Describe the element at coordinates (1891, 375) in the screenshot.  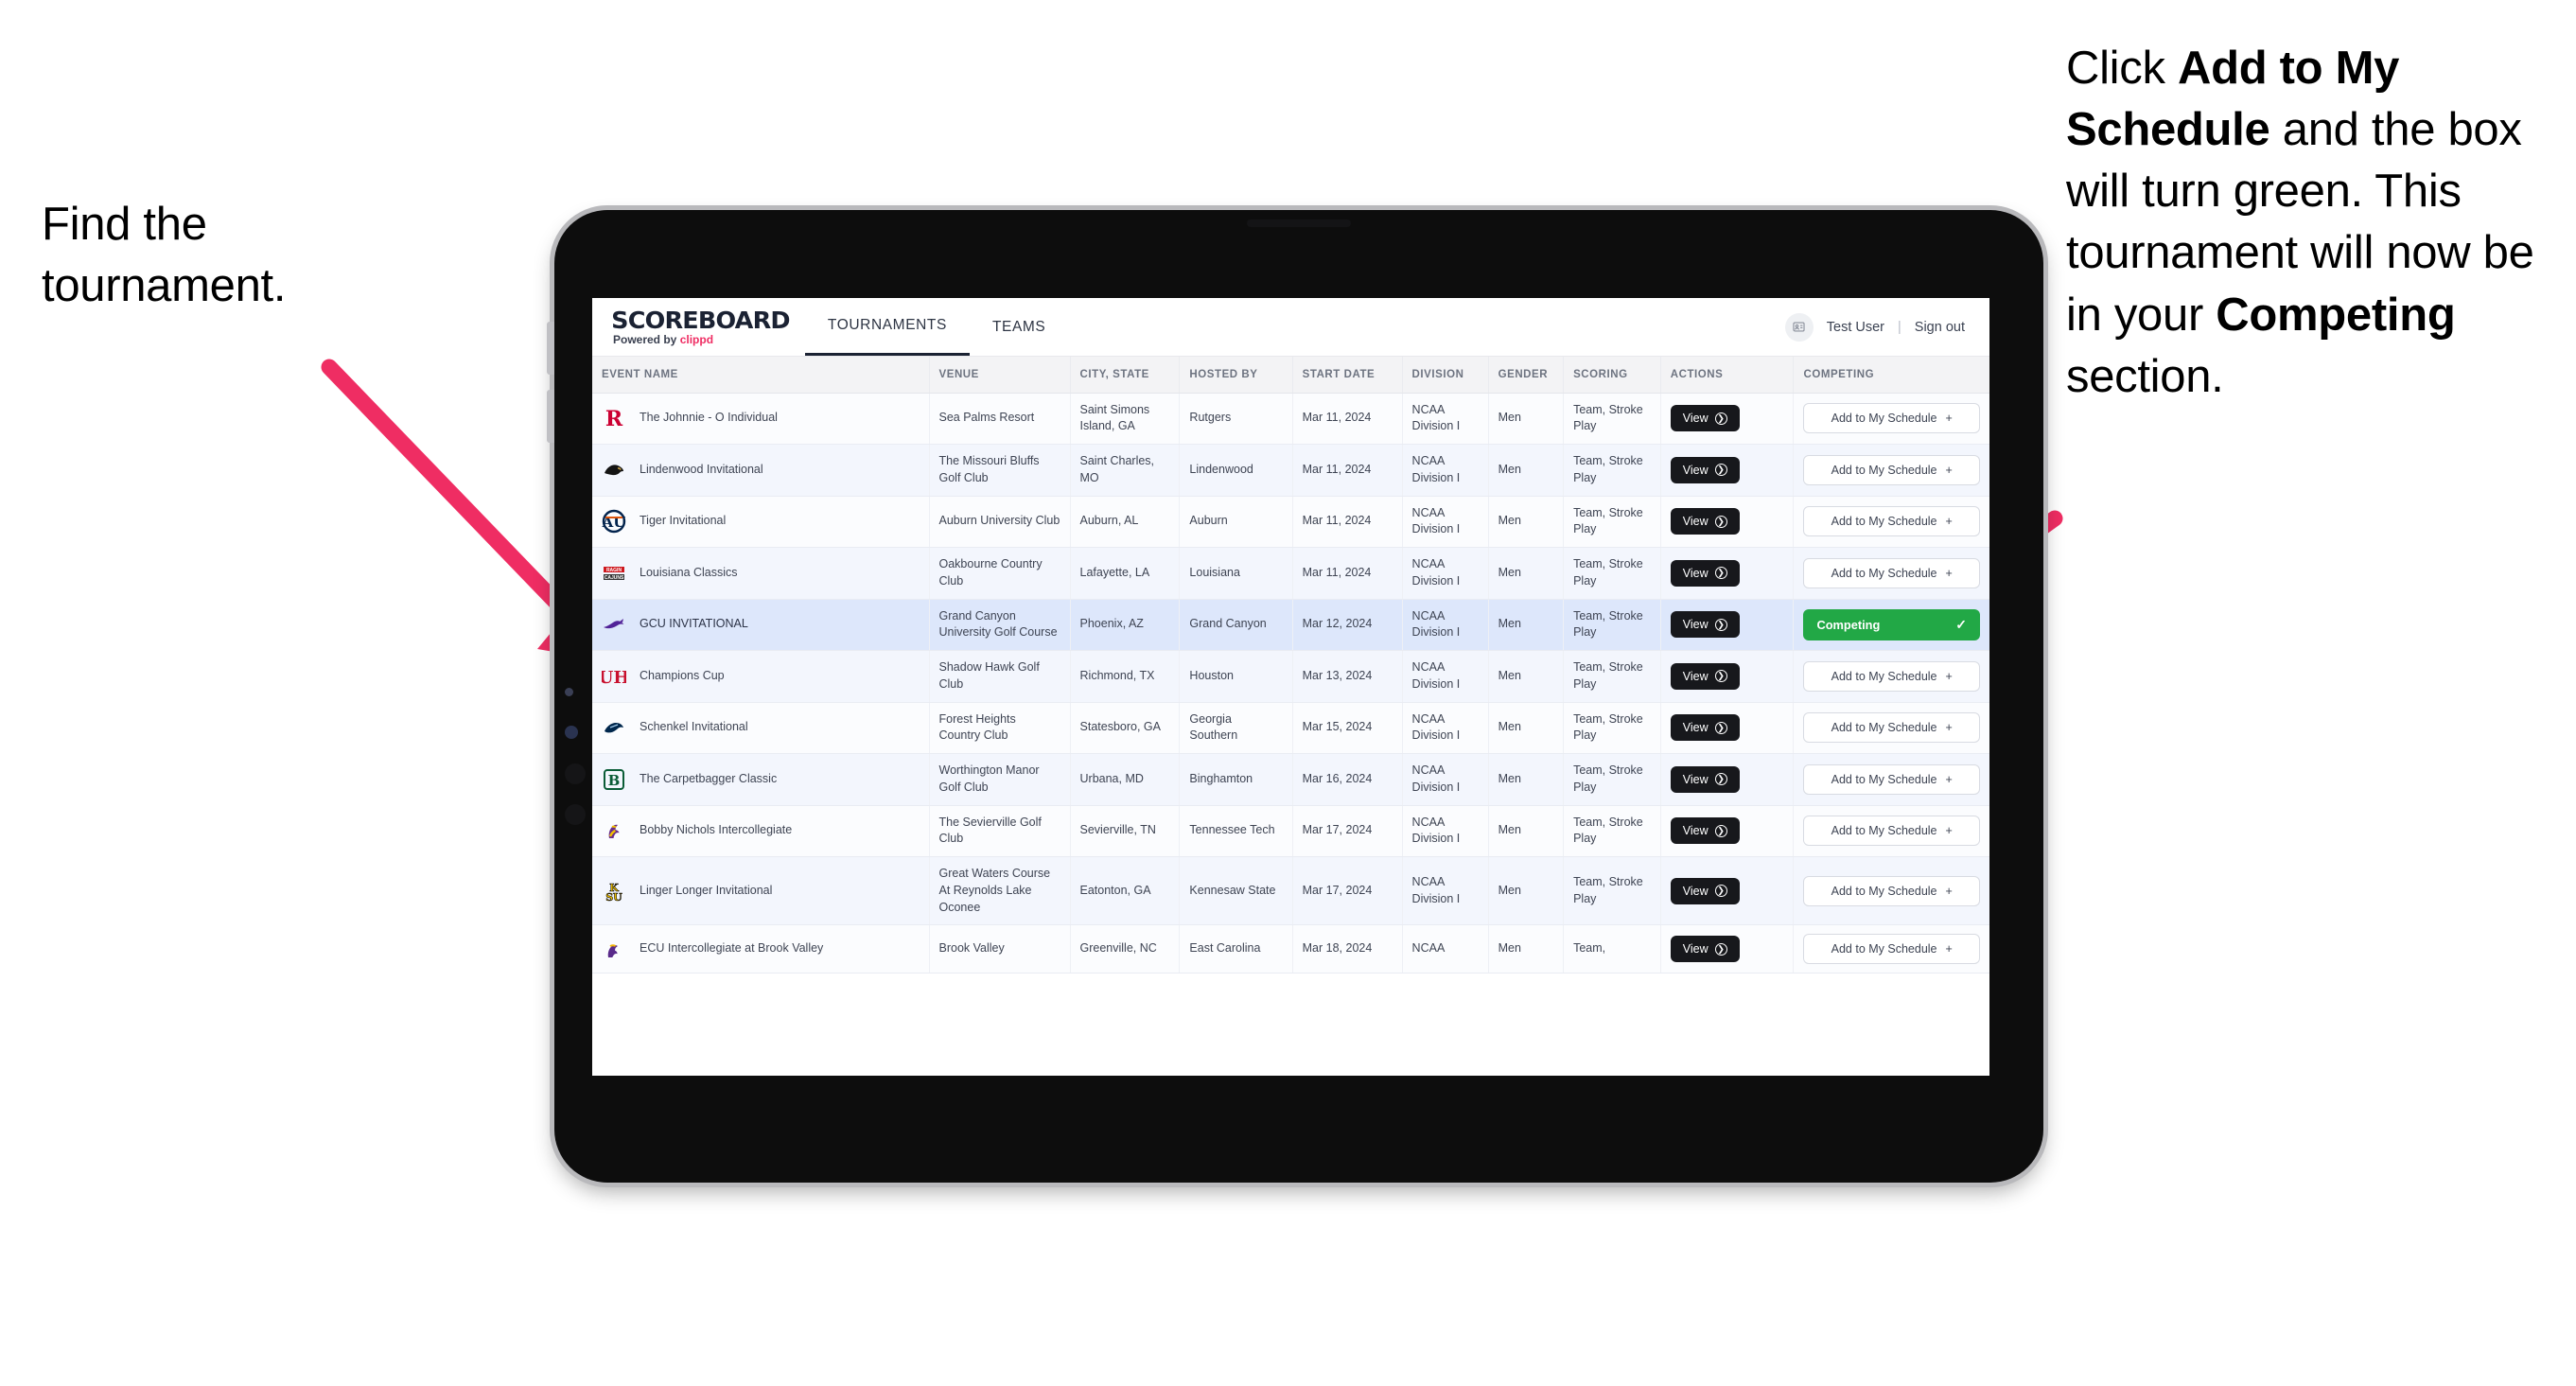
I see `table-column-header: COMPETING` at that location.